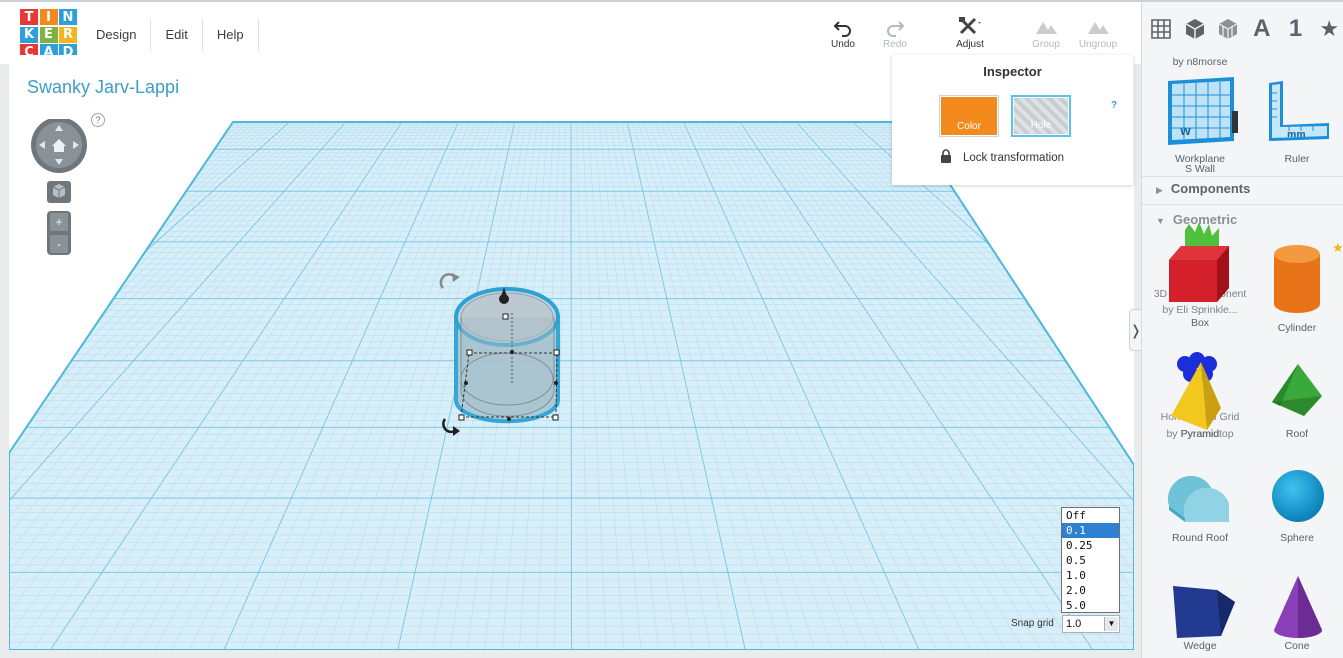 Image resolution: width=1343 pixels, height=658 pixels. What do you see at coordinates (68, 17) in the screenshot?
I see `logo-letter: N` at bounding box center [68, 17].